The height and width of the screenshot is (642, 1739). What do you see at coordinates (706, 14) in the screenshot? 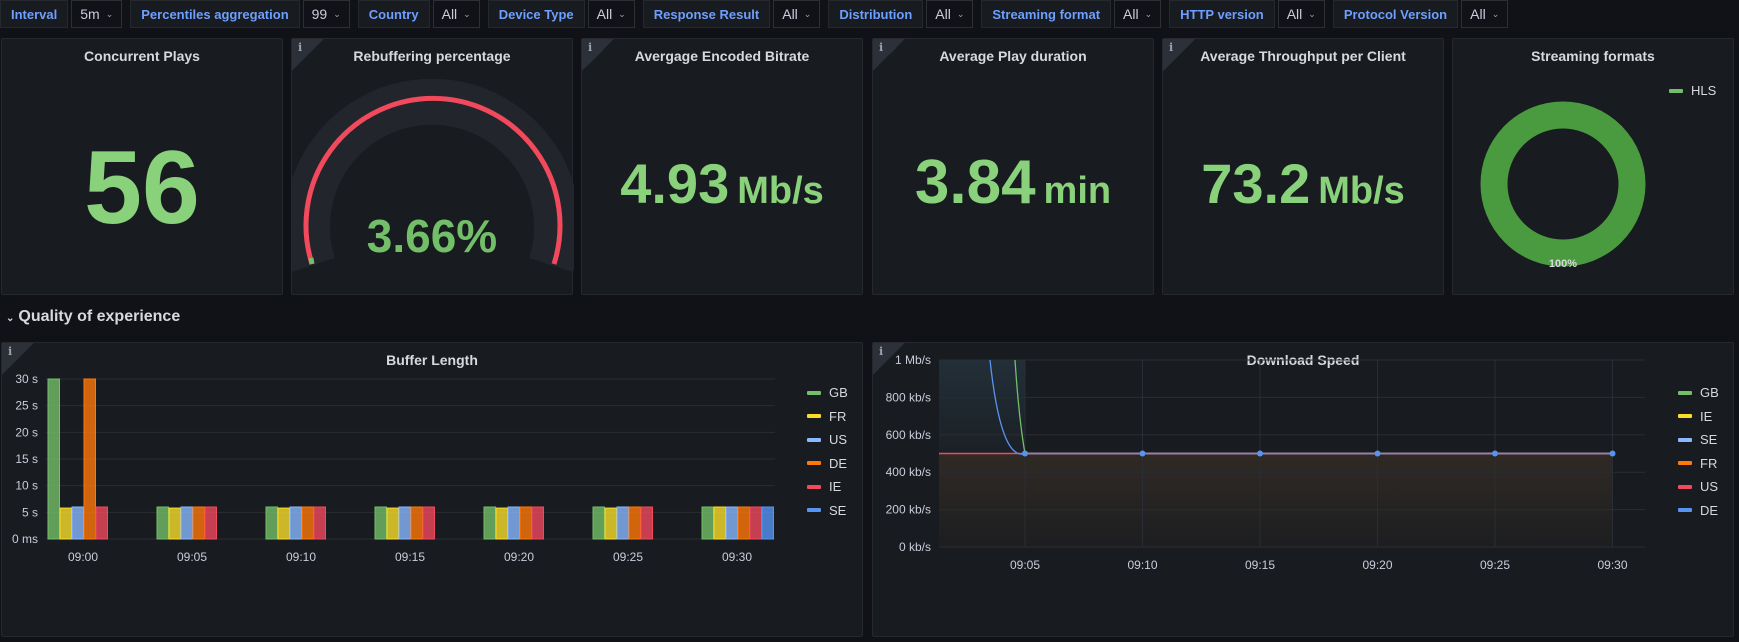
I see `variable-label: Response Result` at bounding box center [706, 14].